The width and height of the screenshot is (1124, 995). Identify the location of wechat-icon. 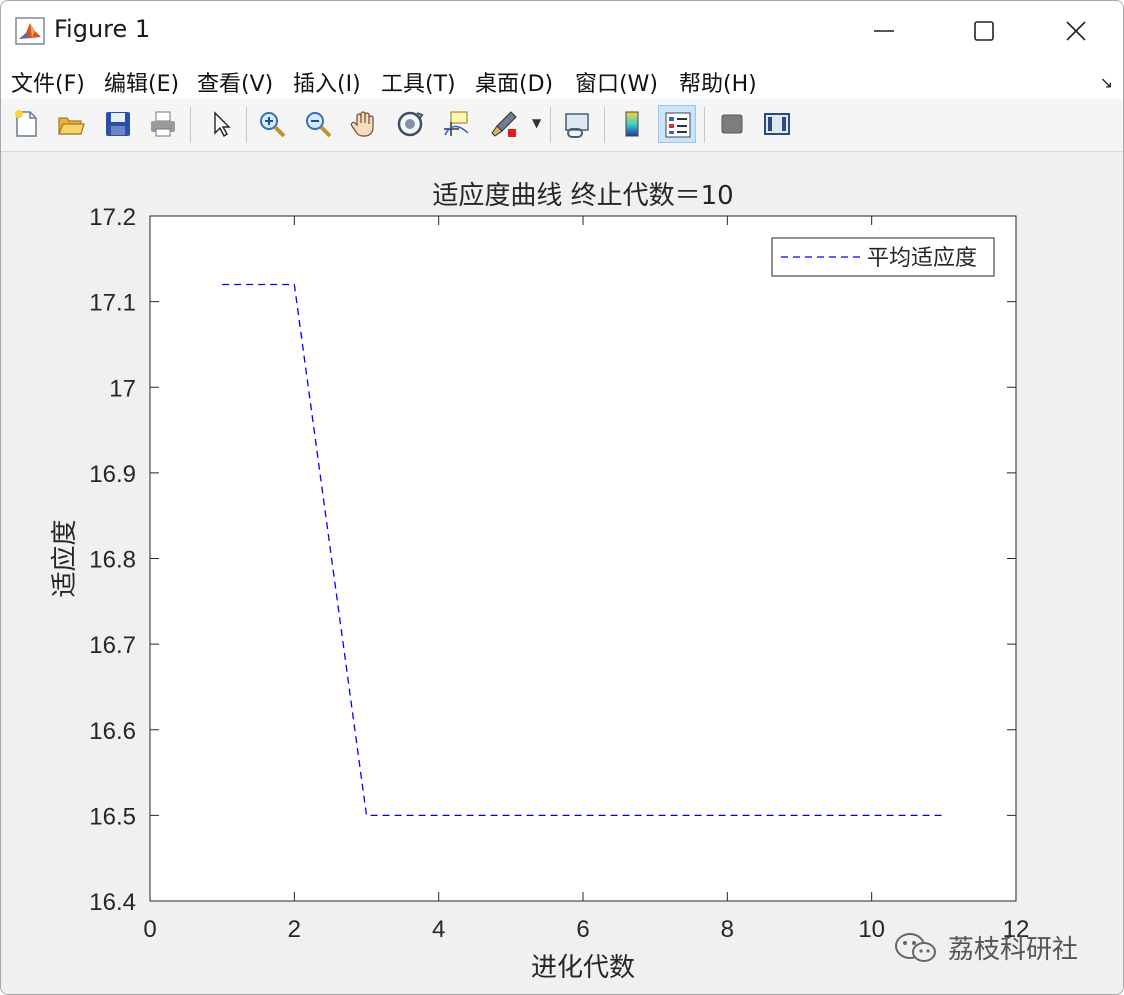
(915, 947).